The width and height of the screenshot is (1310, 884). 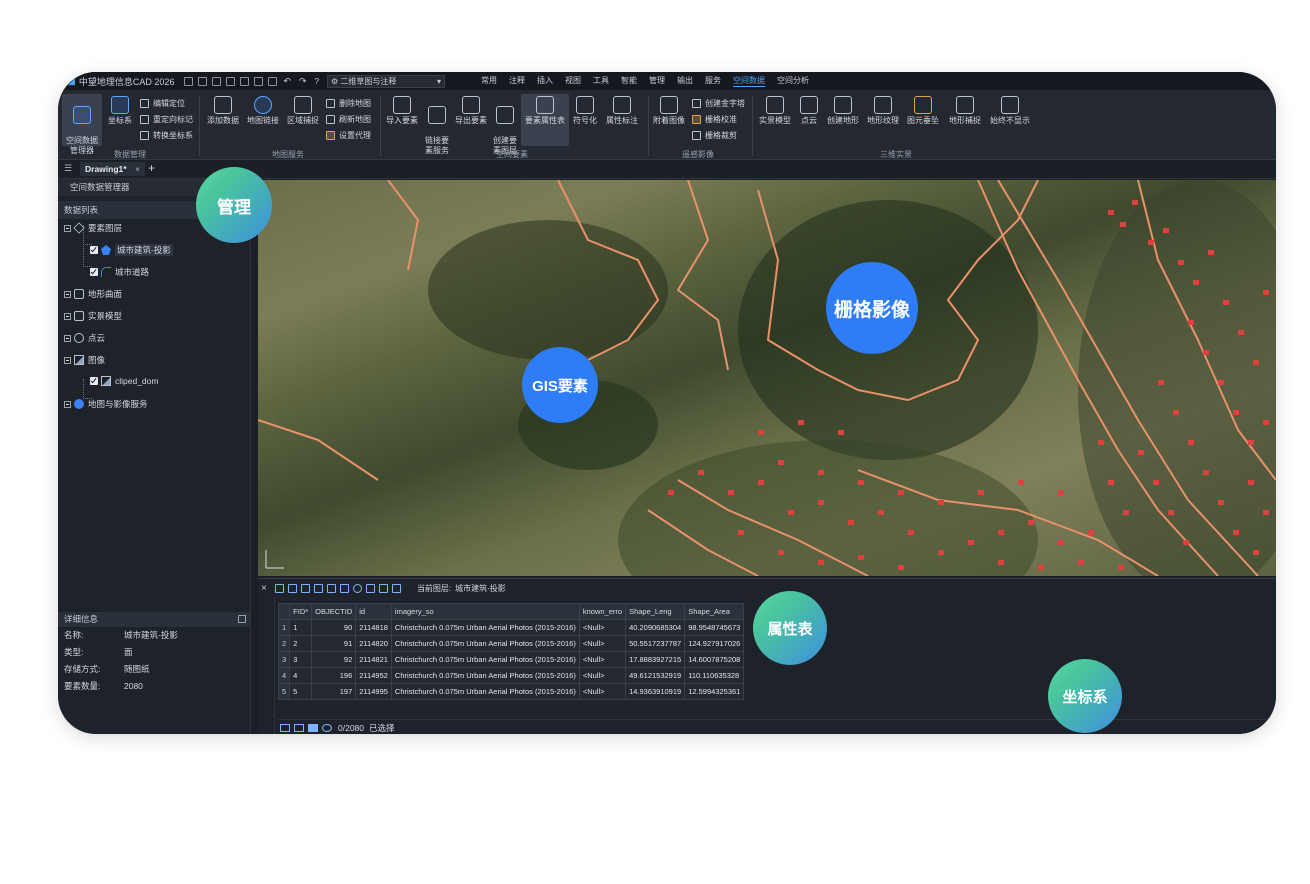 I want to click on print-icon, so click(x=259, y=81).